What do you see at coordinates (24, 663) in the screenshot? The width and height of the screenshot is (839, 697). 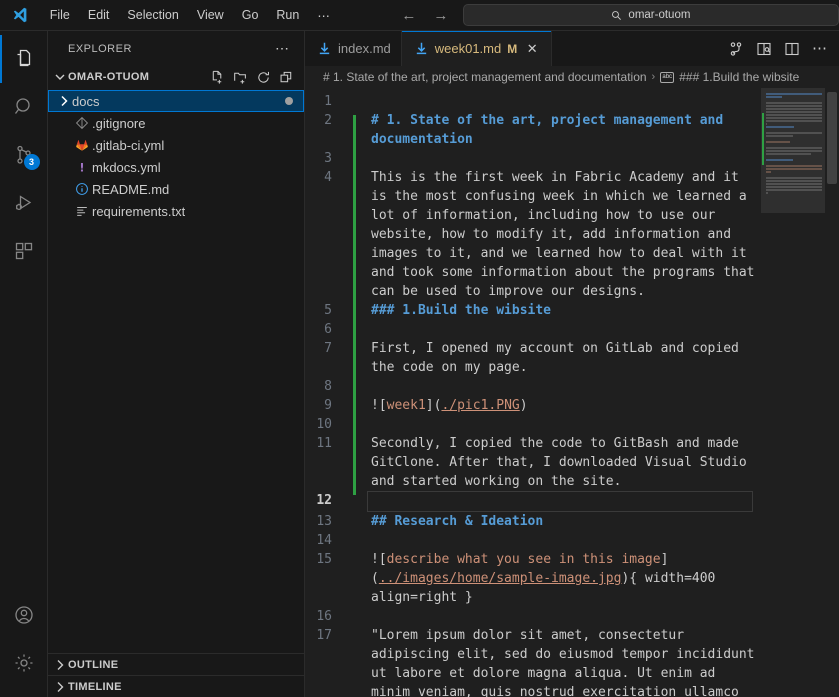 I see `activity-settings` at bounding box center [24, 663].